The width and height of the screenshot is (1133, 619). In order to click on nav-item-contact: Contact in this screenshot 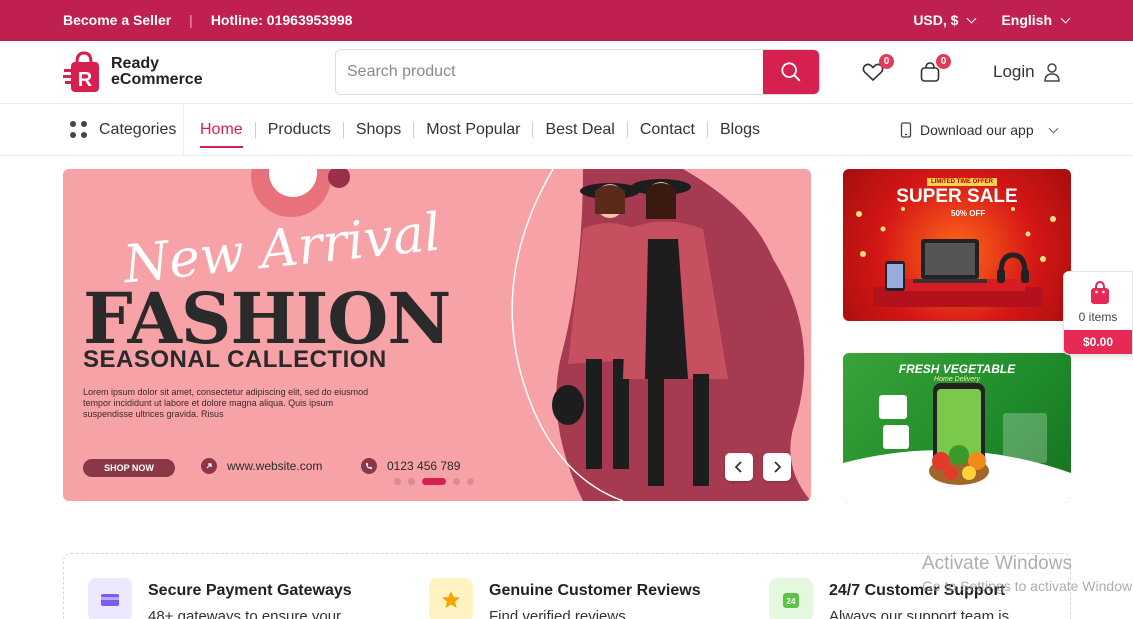, I will do `click(667, 130)`.